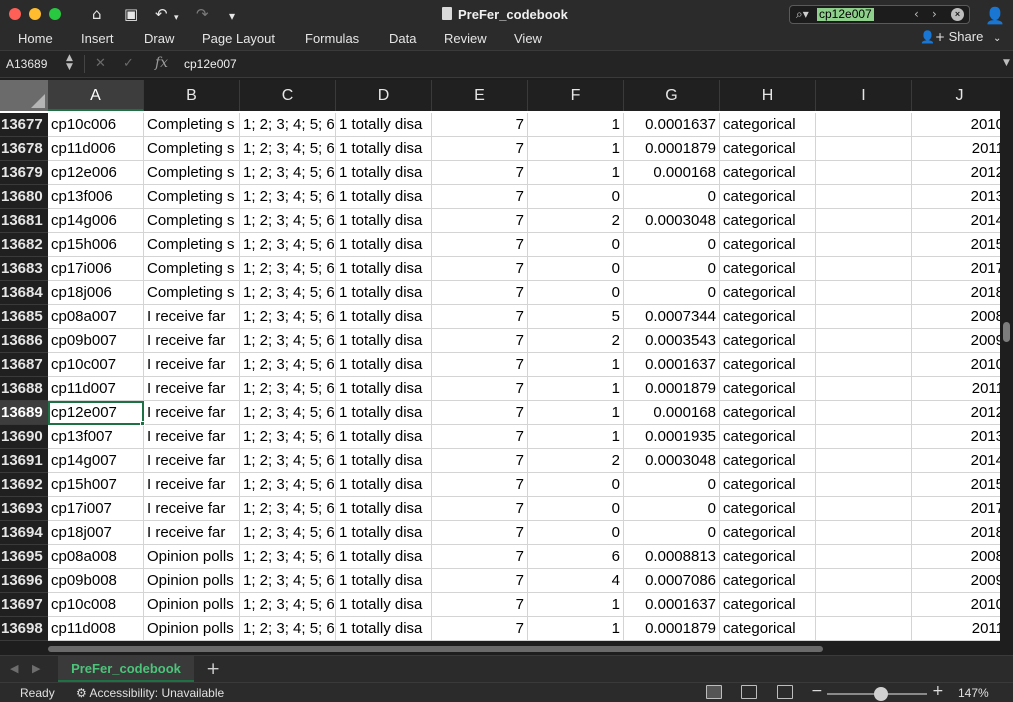  Describe the element at coordinates (161, 63) in the screenshot. I see `insert-function-icon: fx` at that location.